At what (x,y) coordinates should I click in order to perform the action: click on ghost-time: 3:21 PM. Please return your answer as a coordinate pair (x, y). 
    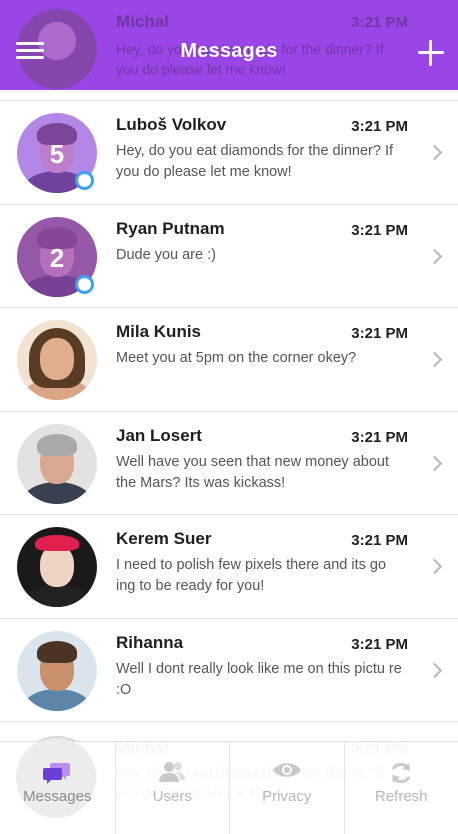
    Looking at the image, I should click on (379, 22).